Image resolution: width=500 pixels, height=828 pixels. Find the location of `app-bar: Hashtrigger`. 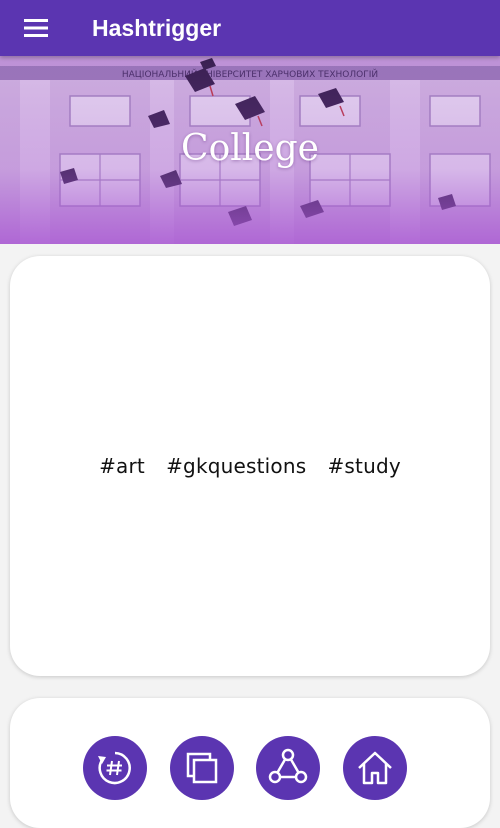

app-bar: Hashtrigger is located at coordinates (250, 28).